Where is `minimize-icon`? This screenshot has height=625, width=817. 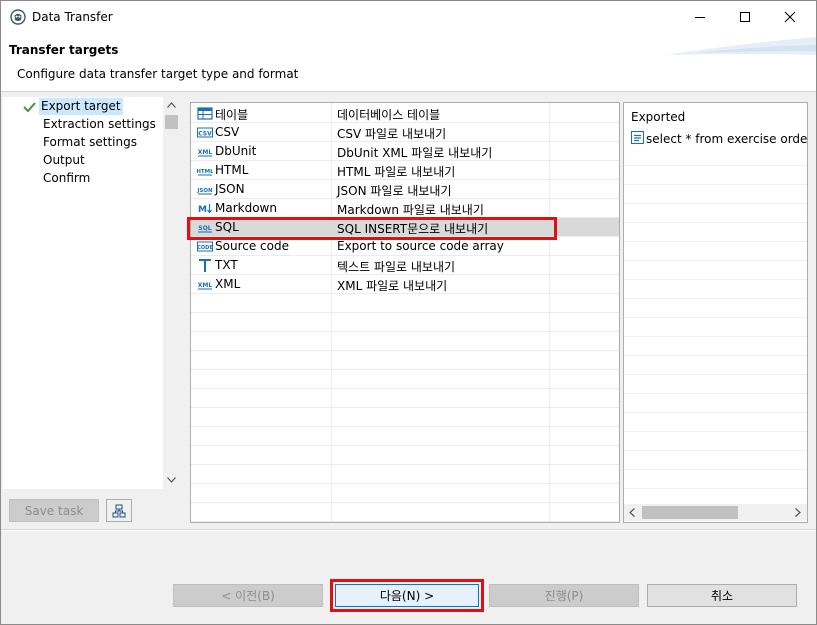 minimize-icon is located at coordinates (700, 17).